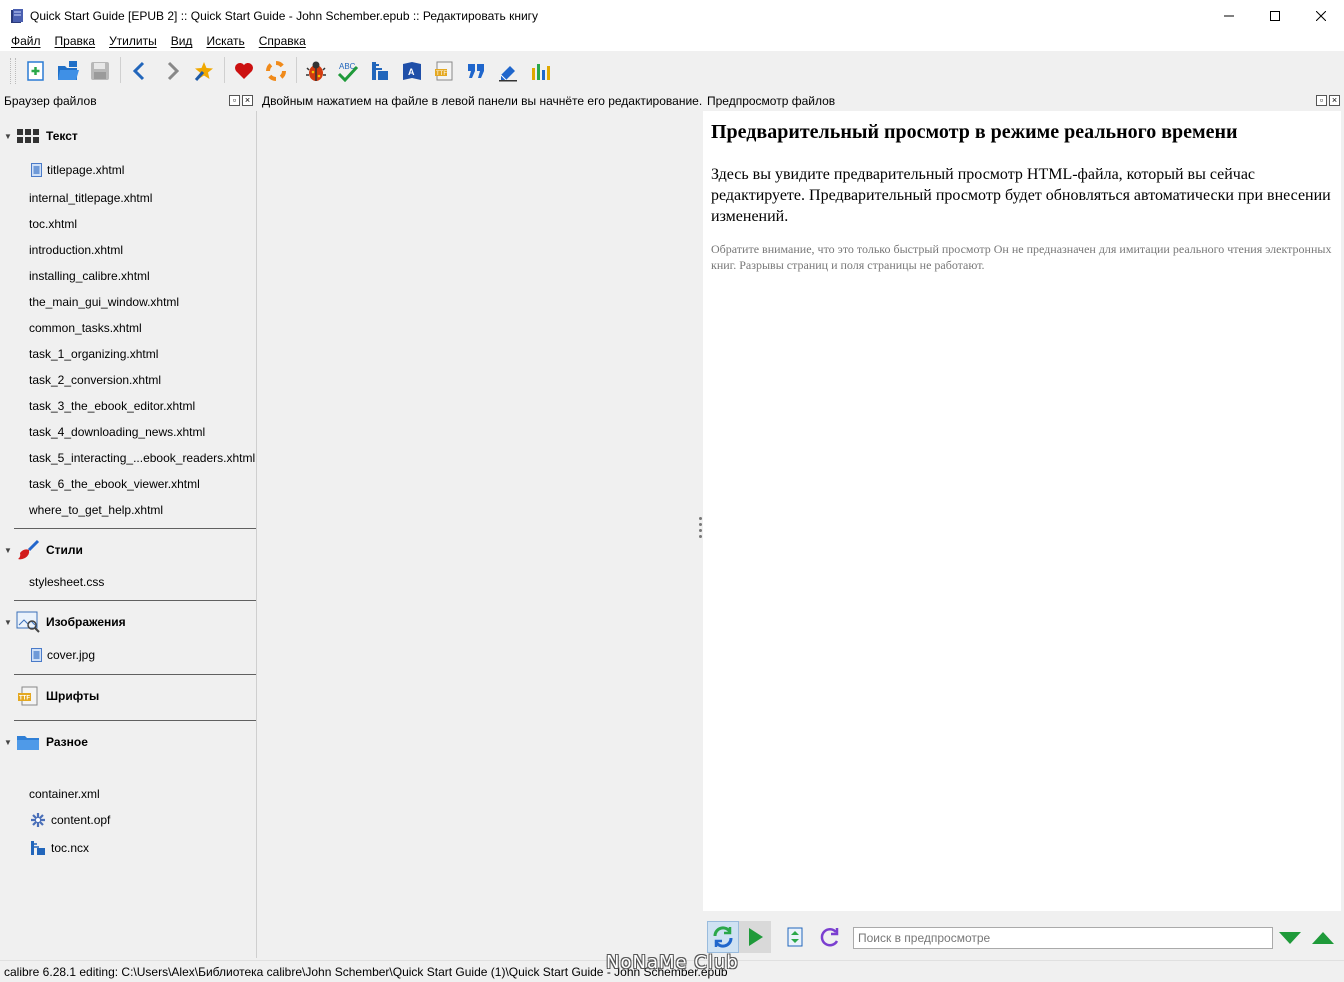 This screenshot has height=982, width=1344. What do you see at coordinates (204, 71) in the screenshot?
I see `checkpoint-icon` at bounding box center [204, 71].